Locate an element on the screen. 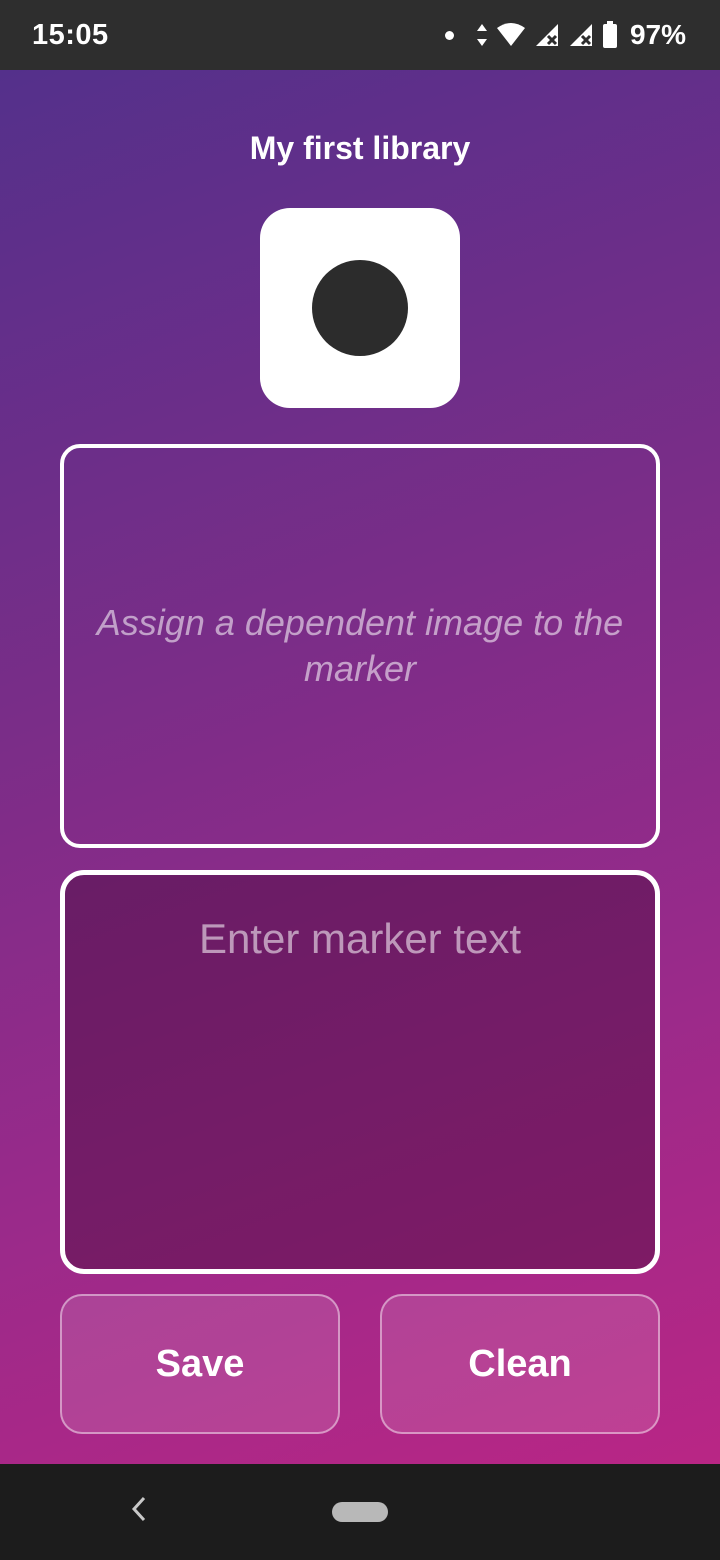 The width and height of the screenshot is (720, 1560). home-pill-icon is located at coordinates (360, 1512).